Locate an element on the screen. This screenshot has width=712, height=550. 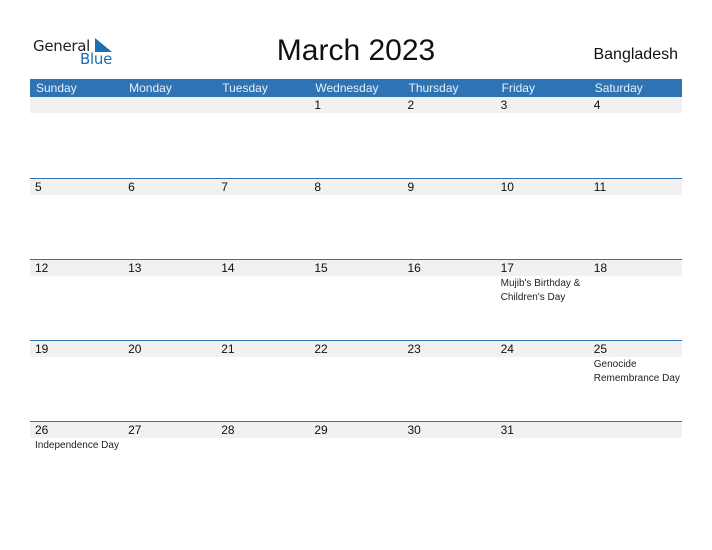
day-number: 9 is located at coordinates (411, 187).